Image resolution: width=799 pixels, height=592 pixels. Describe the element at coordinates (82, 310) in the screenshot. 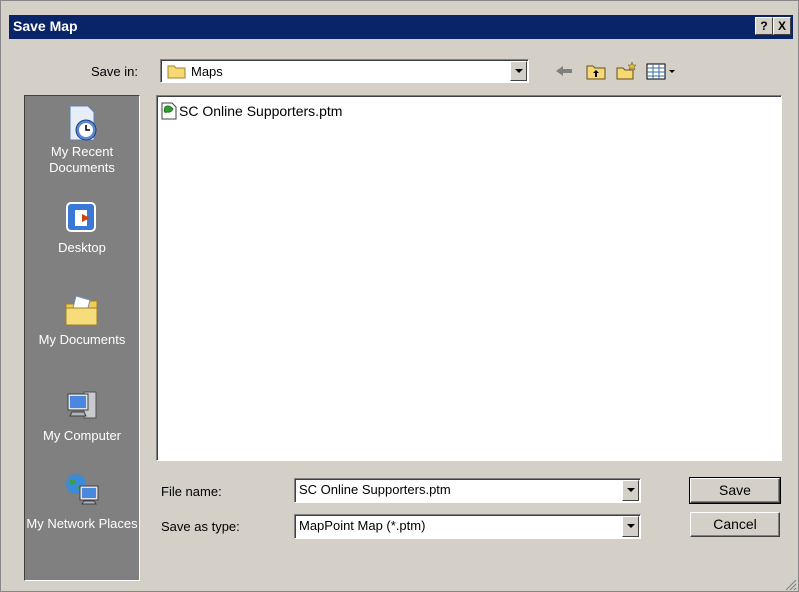

I see `my-documents-icon` at that location.